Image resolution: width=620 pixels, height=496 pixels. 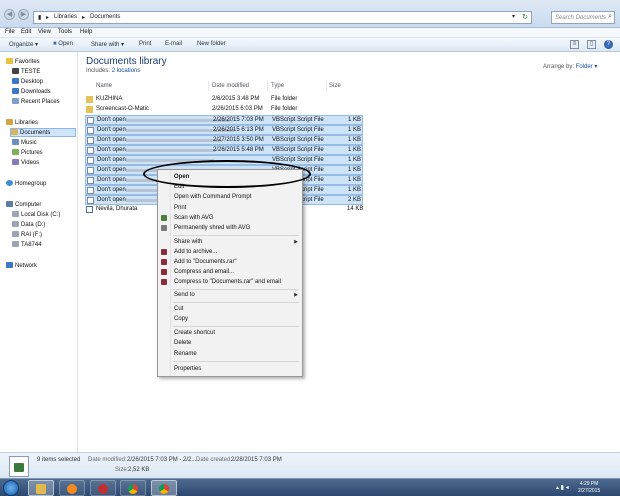 I want to click on organize-button: Organize ▾, so click(x=23, y=44).